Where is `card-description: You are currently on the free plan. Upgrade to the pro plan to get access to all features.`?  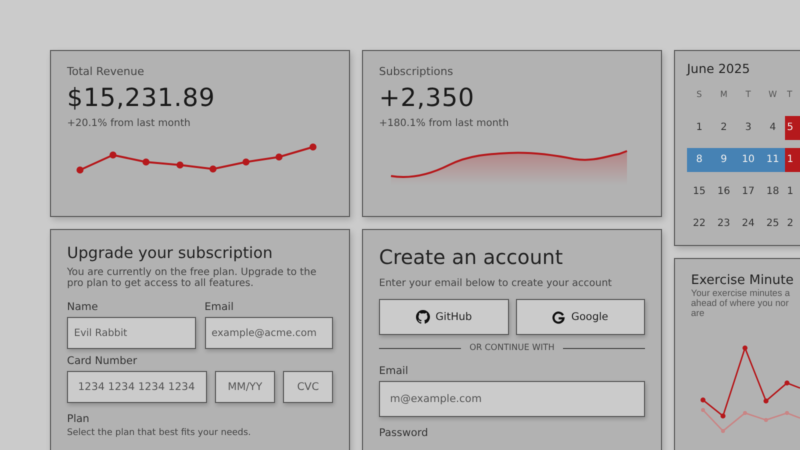
card-description: You are currently on the free plan. Upgrade to the pro plan to get access to all features. is located at coordinates (192, 278).